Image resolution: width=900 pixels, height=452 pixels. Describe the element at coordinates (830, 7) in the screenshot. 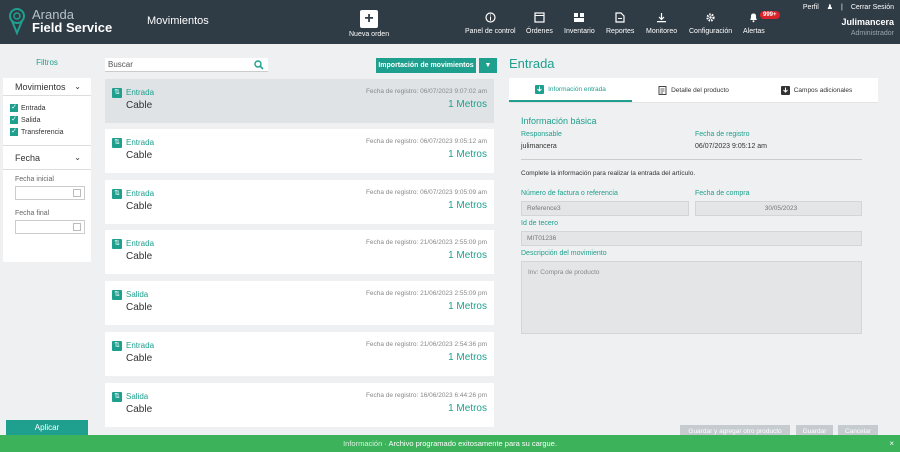

I see `person-icon: ♟` at that location.